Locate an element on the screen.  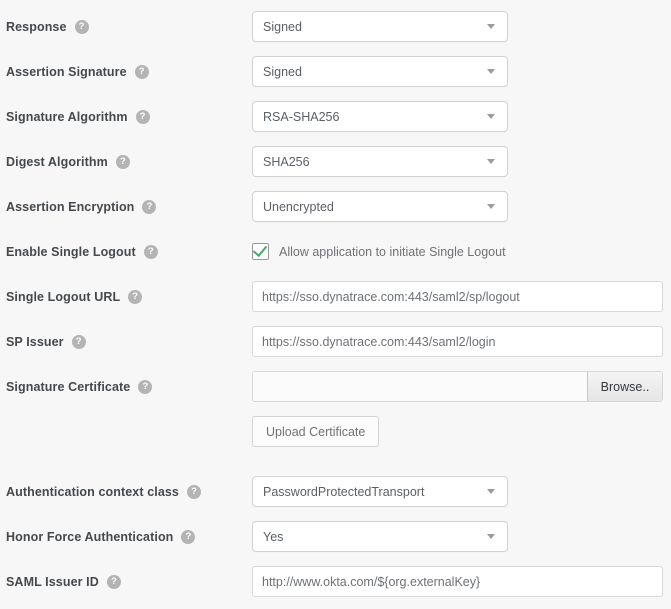
label-text: Assertion Signature is located at coordinates (66, 71).